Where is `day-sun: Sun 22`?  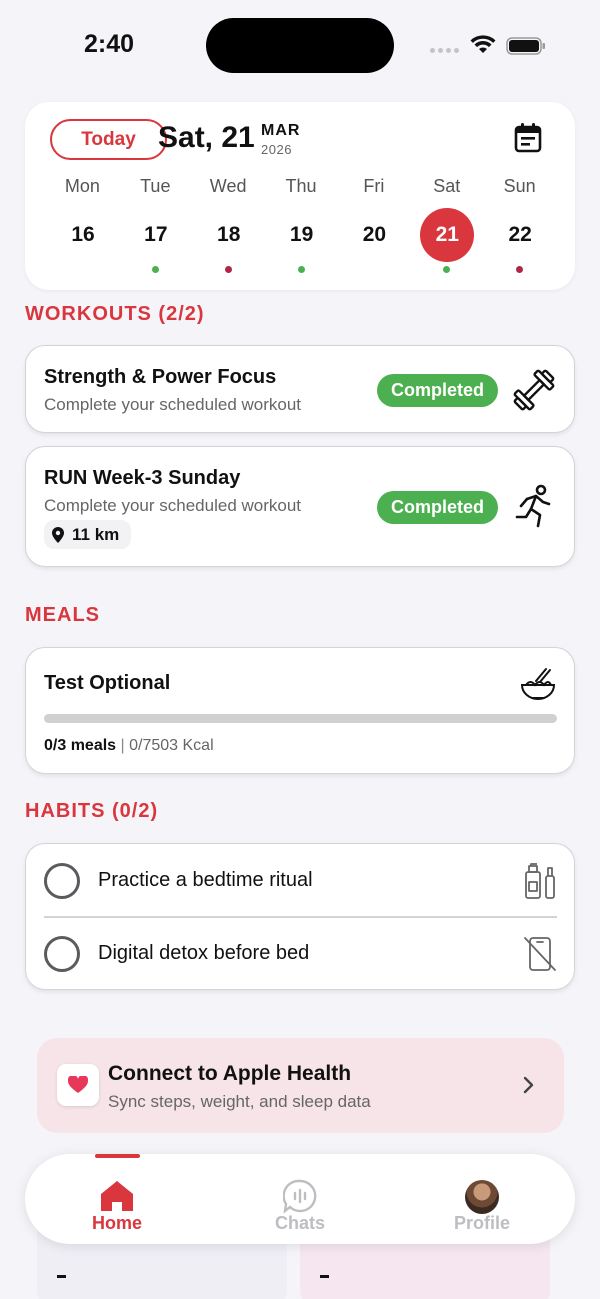 day-sun: Sun 22 is located at coordinates (519, 226).